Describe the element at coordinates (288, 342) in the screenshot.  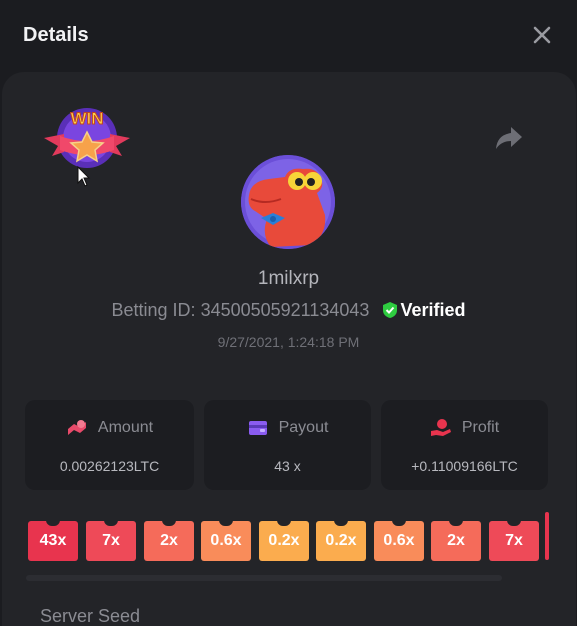
I see `bet-timestamp: 9/27/2021, 1:24:18 PM` at that location.